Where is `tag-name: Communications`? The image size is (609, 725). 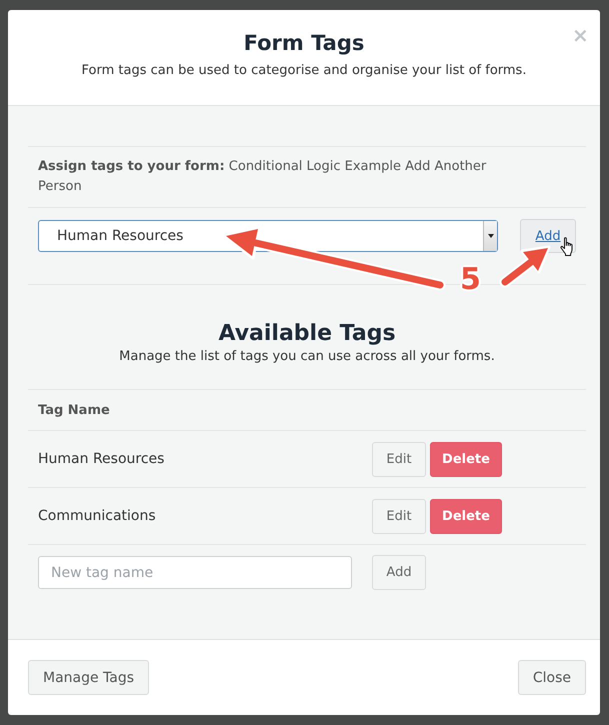 tag-name: Communications is located at coordinates (97, 516).